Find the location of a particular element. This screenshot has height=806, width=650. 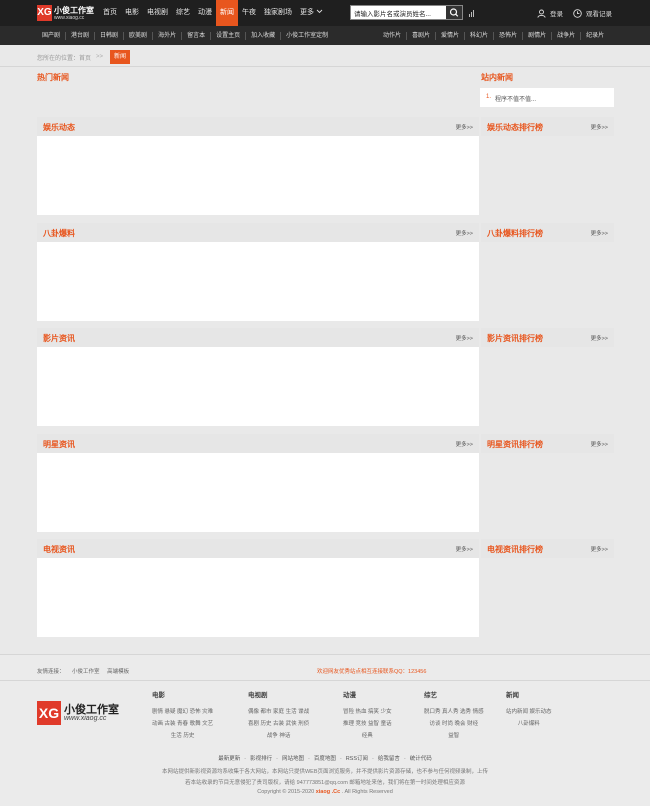

section-panel: 娱乐动态 更多>> is located at coordinates (258, 166).